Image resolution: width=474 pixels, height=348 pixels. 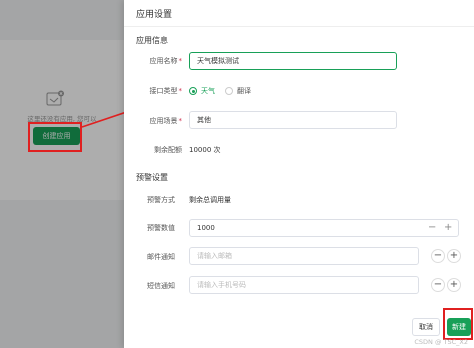 I want to click on alert-threshold-label: 预警数值, so click(x=161, y=228).